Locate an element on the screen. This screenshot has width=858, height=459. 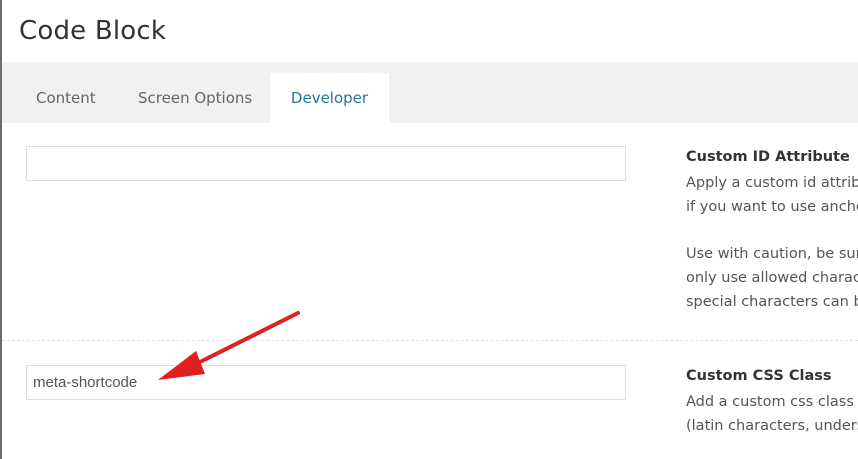
custom-id-description-line: Use with caution, be sur is located at coordinates (772, 254).